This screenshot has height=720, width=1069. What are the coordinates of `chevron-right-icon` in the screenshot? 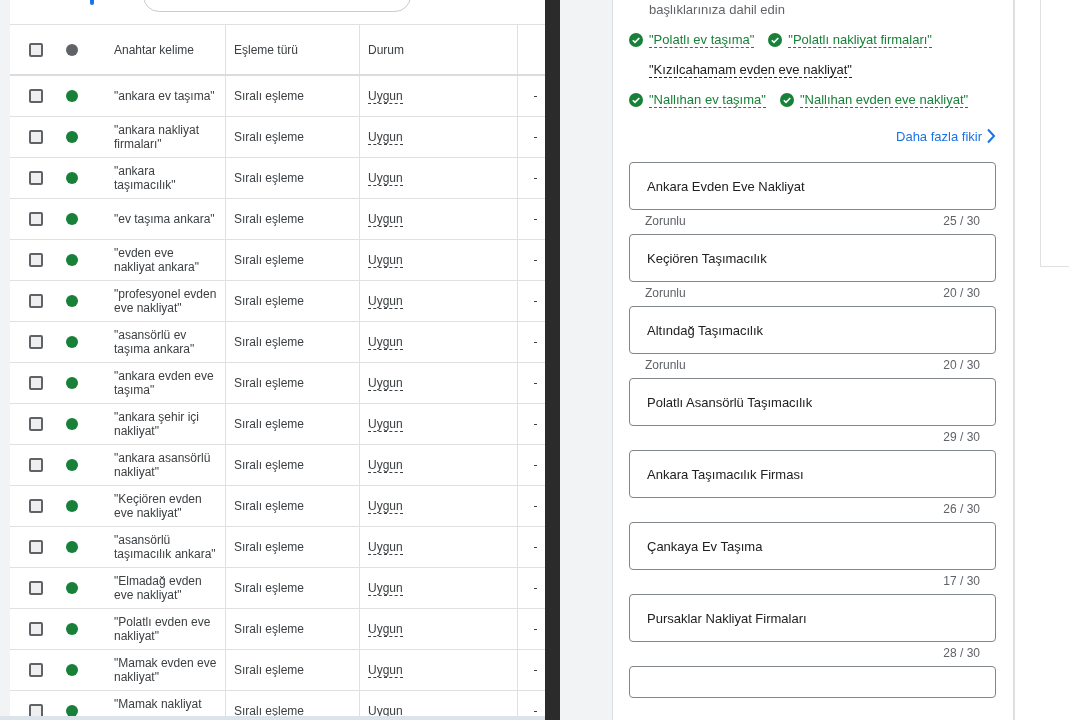 It's located at (991, 136).